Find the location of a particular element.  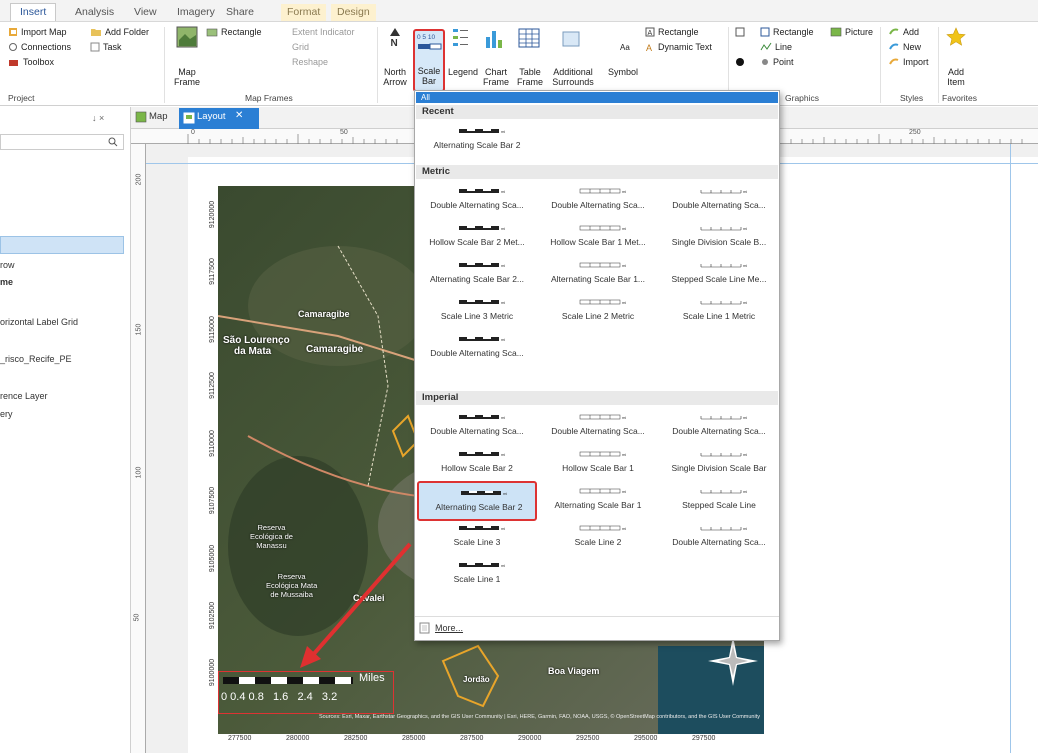

selected-layer-row is located at coordinates (62, 245).